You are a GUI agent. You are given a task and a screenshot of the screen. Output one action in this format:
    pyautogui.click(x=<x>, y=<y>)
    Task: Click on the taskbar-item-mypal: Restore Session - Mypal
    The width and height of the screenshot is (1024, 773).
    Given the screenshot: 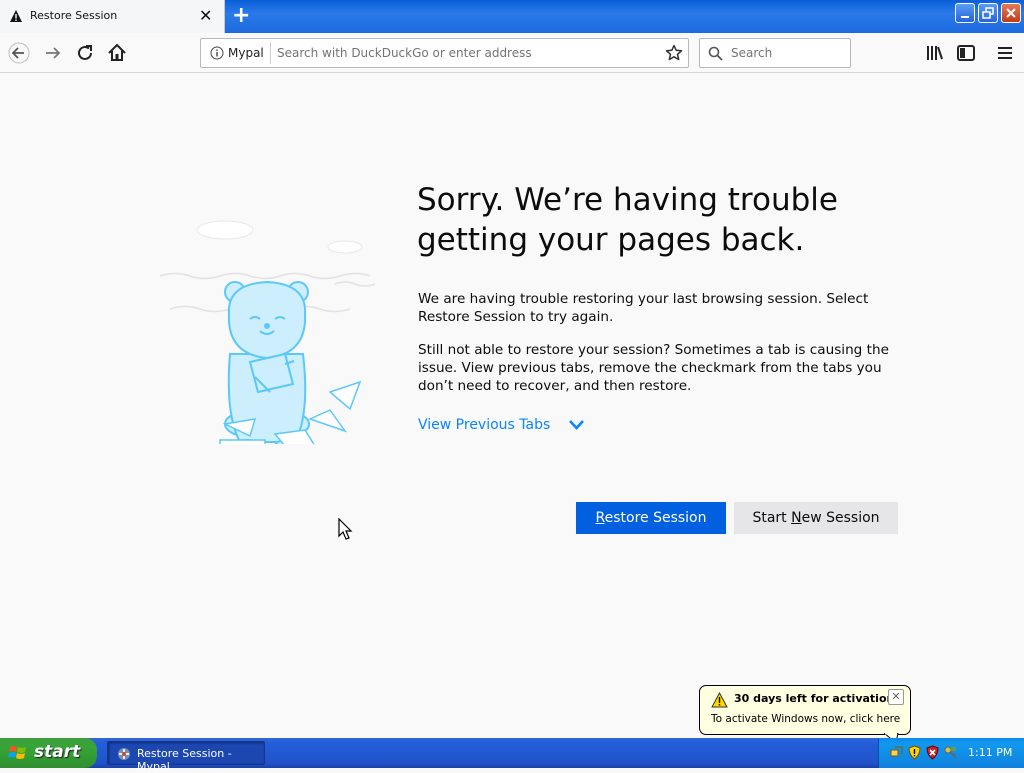 What is the action you would take?
    pyautogui.click(x=186, y=757)
    